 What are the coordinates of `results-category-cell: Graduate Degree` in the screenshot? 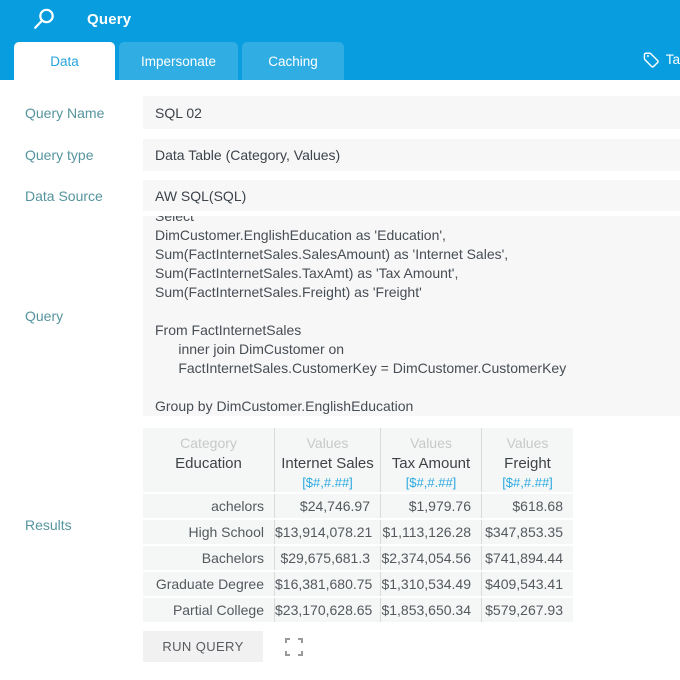 It's located at (208, 584).